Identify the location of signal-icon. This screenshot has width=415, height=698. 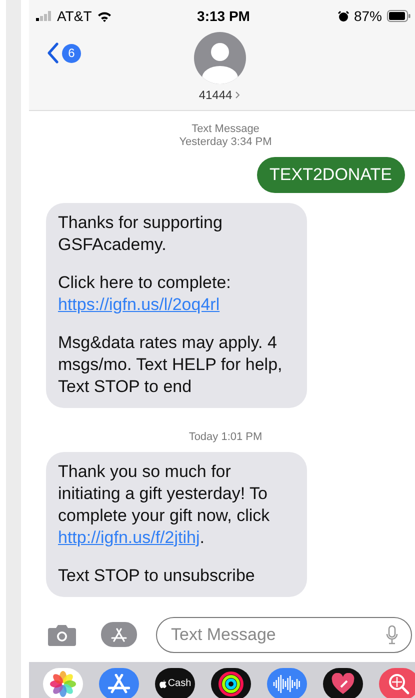
(44, 16).